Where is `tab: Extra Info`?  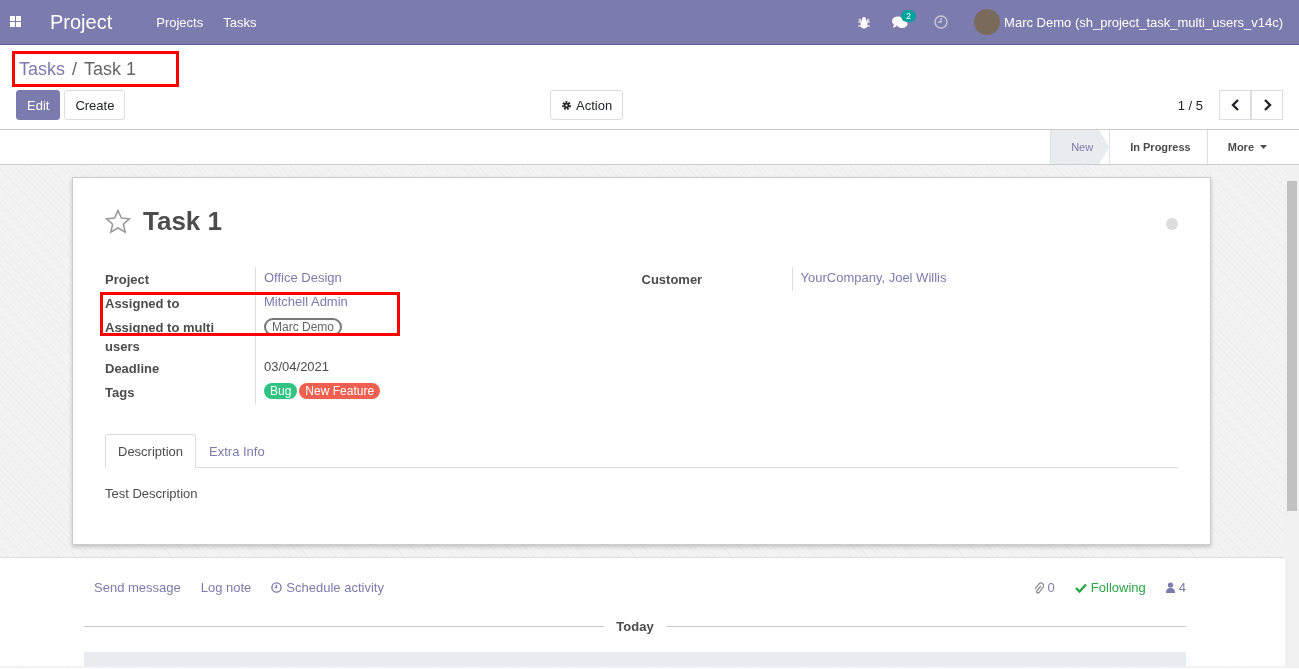 tab: Extra Info is located at coordinates (237, 451).